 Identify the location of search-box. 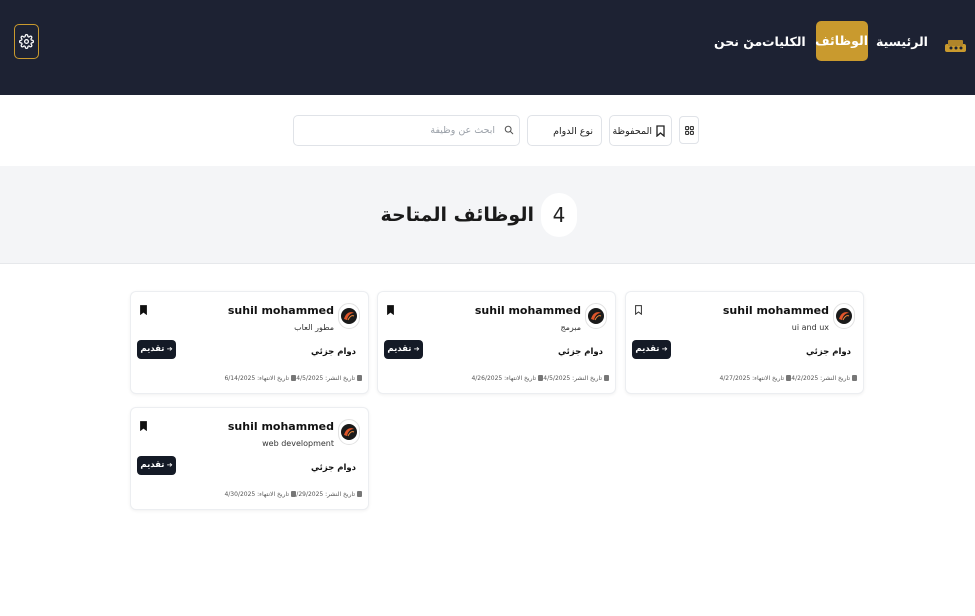
(406, 130).